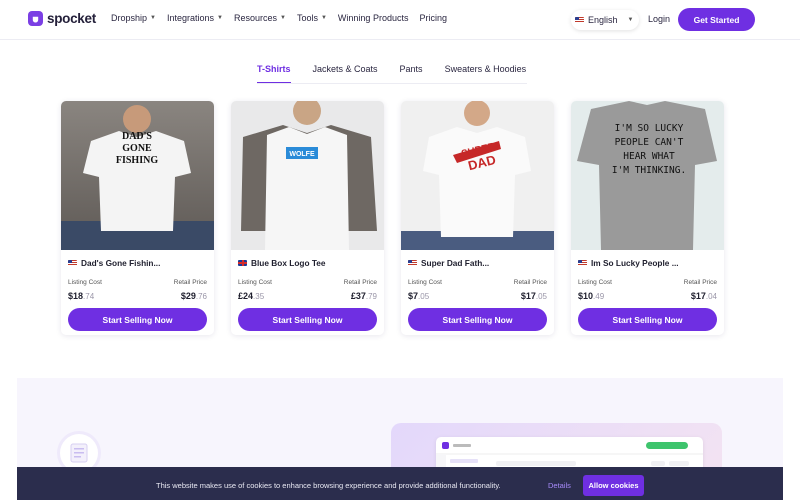  I want to click on listing-cost-value: $10.49, so click(591, 296).